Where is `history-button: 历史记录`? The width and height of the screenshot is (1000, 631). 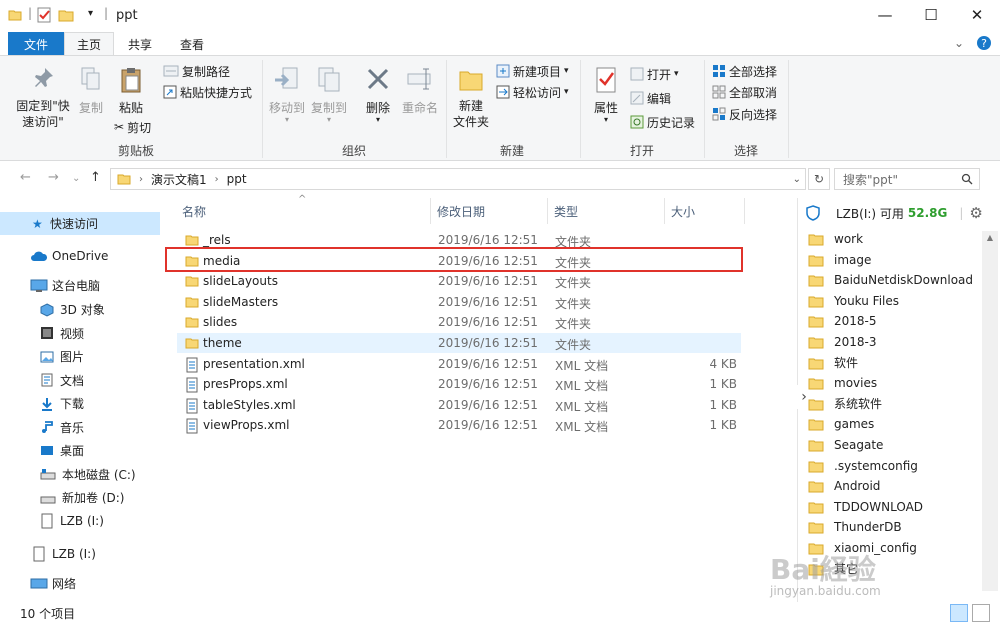
history-button: 历史记录 is located at coordinates (662, 122).